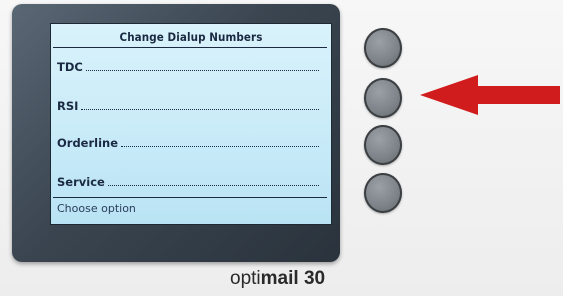 Image resolution: width=563 pixels, height=296 pixels. Describe the element at coordinates (383, 145) in the screenshot. I see `soft-key-orderline-button` at that location.